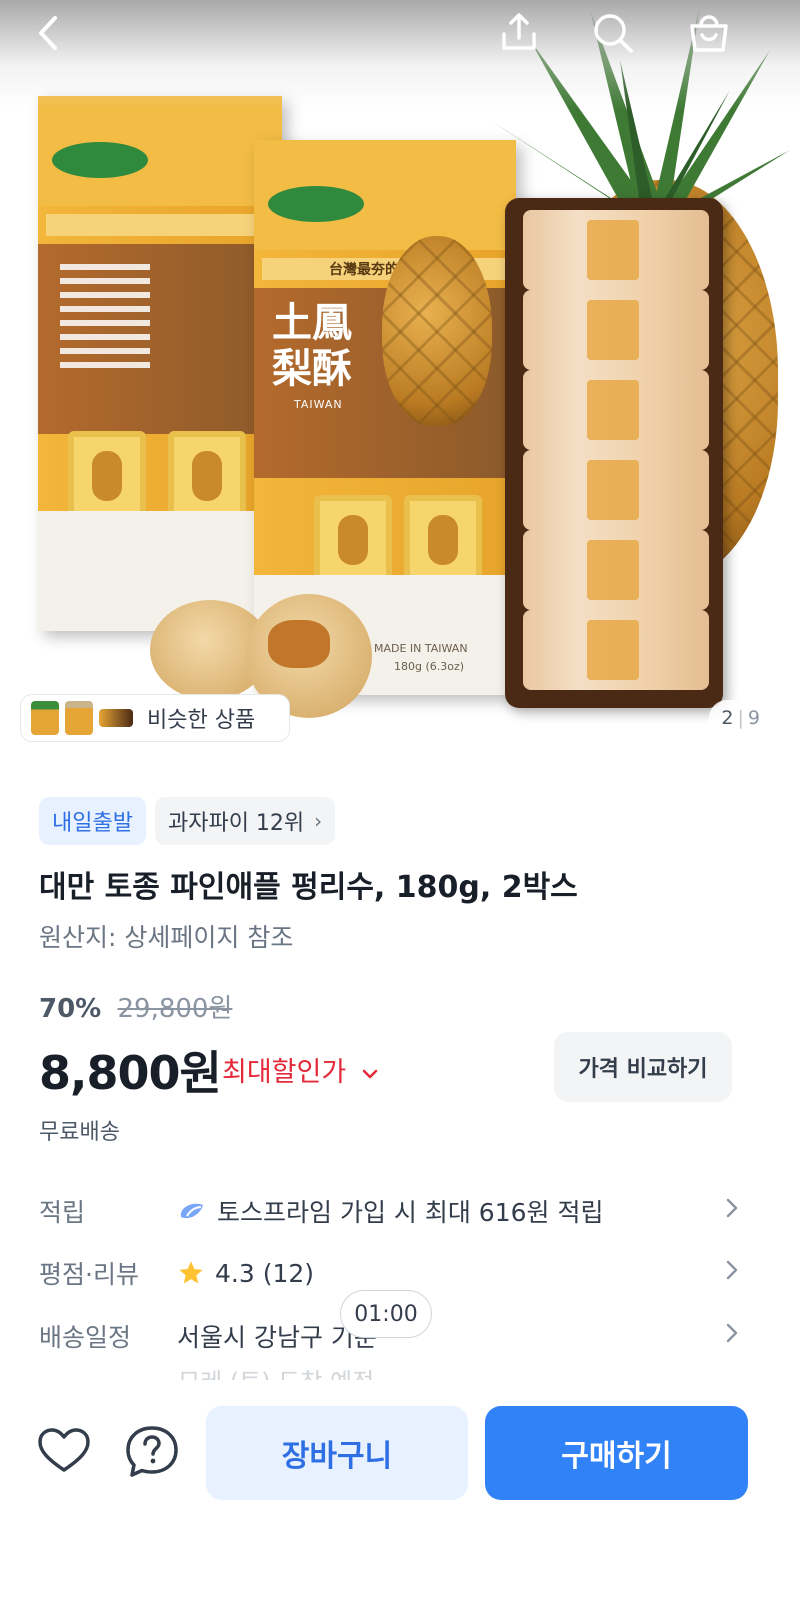 The width and height of the screenshot is (800, 1623). What do you see at coordinates (79, 1132) in the screenshot?
I see `shipping-info: 무료배송` at bounding box center [79, 1132].